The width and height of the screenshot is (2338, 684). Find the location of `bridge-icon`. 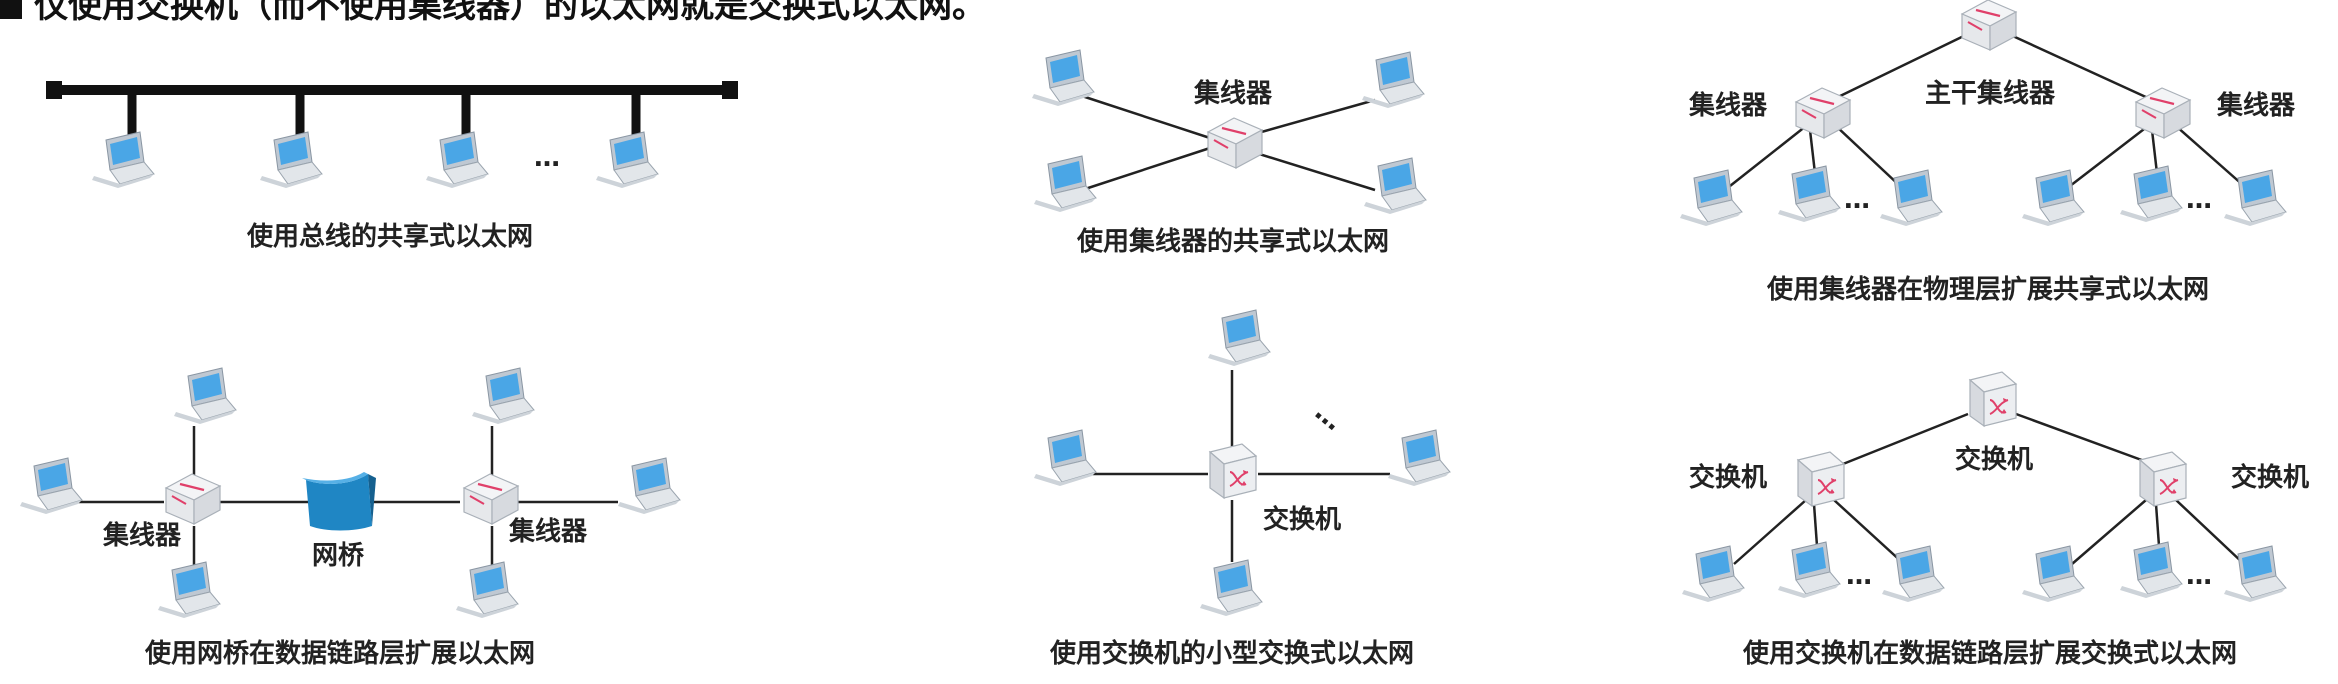

bridge-icon is located at coordinates (339, 501).